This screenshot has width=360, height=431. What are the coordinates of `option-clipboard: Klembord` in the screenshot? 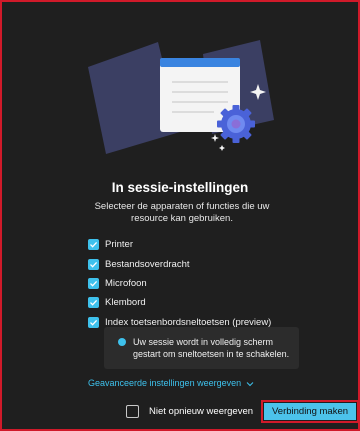 It's located at (179, 302).